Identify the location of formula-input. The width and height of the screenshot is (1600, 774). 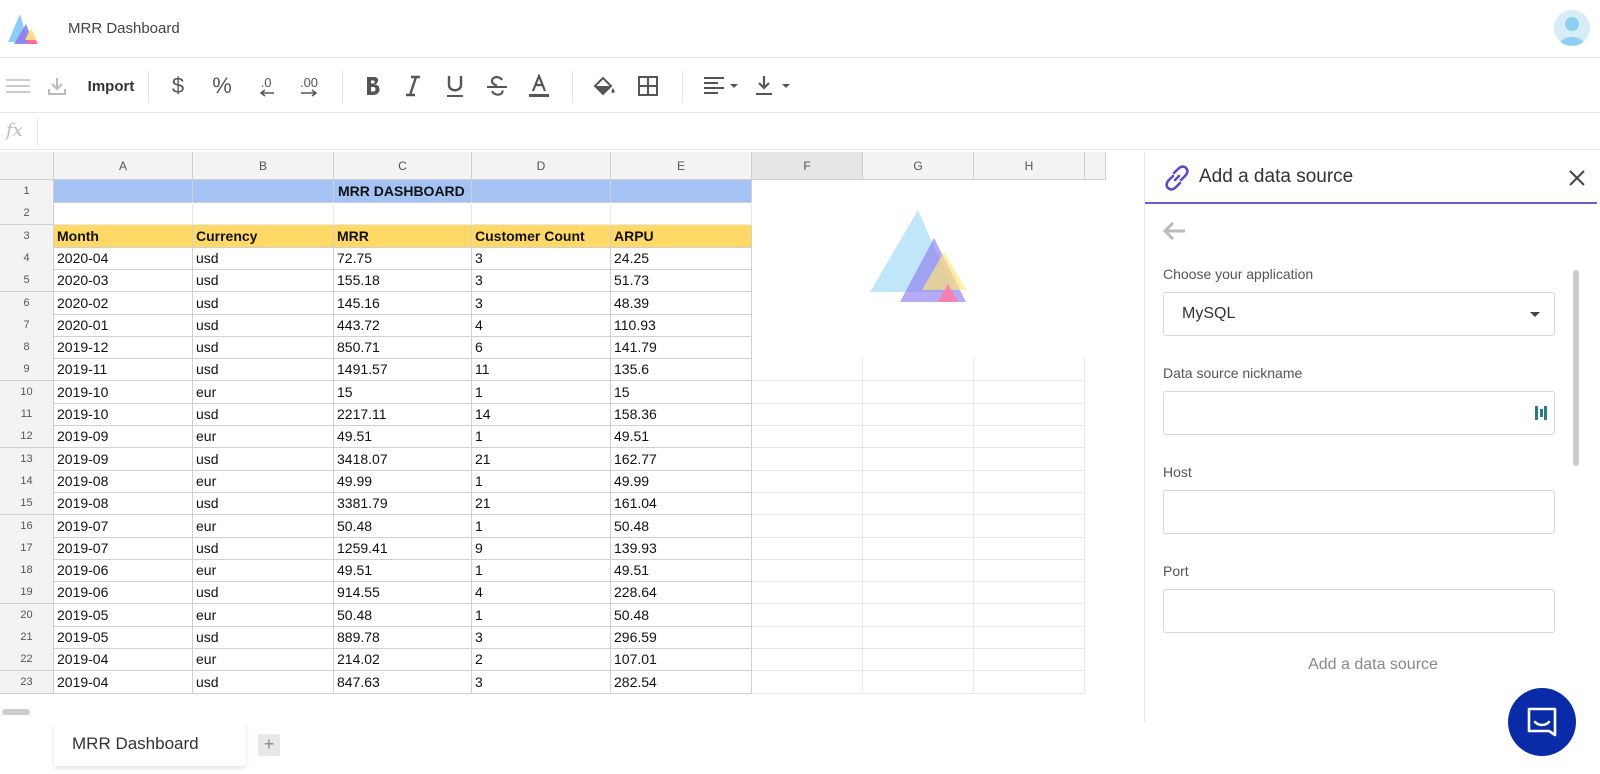
(810, 131).